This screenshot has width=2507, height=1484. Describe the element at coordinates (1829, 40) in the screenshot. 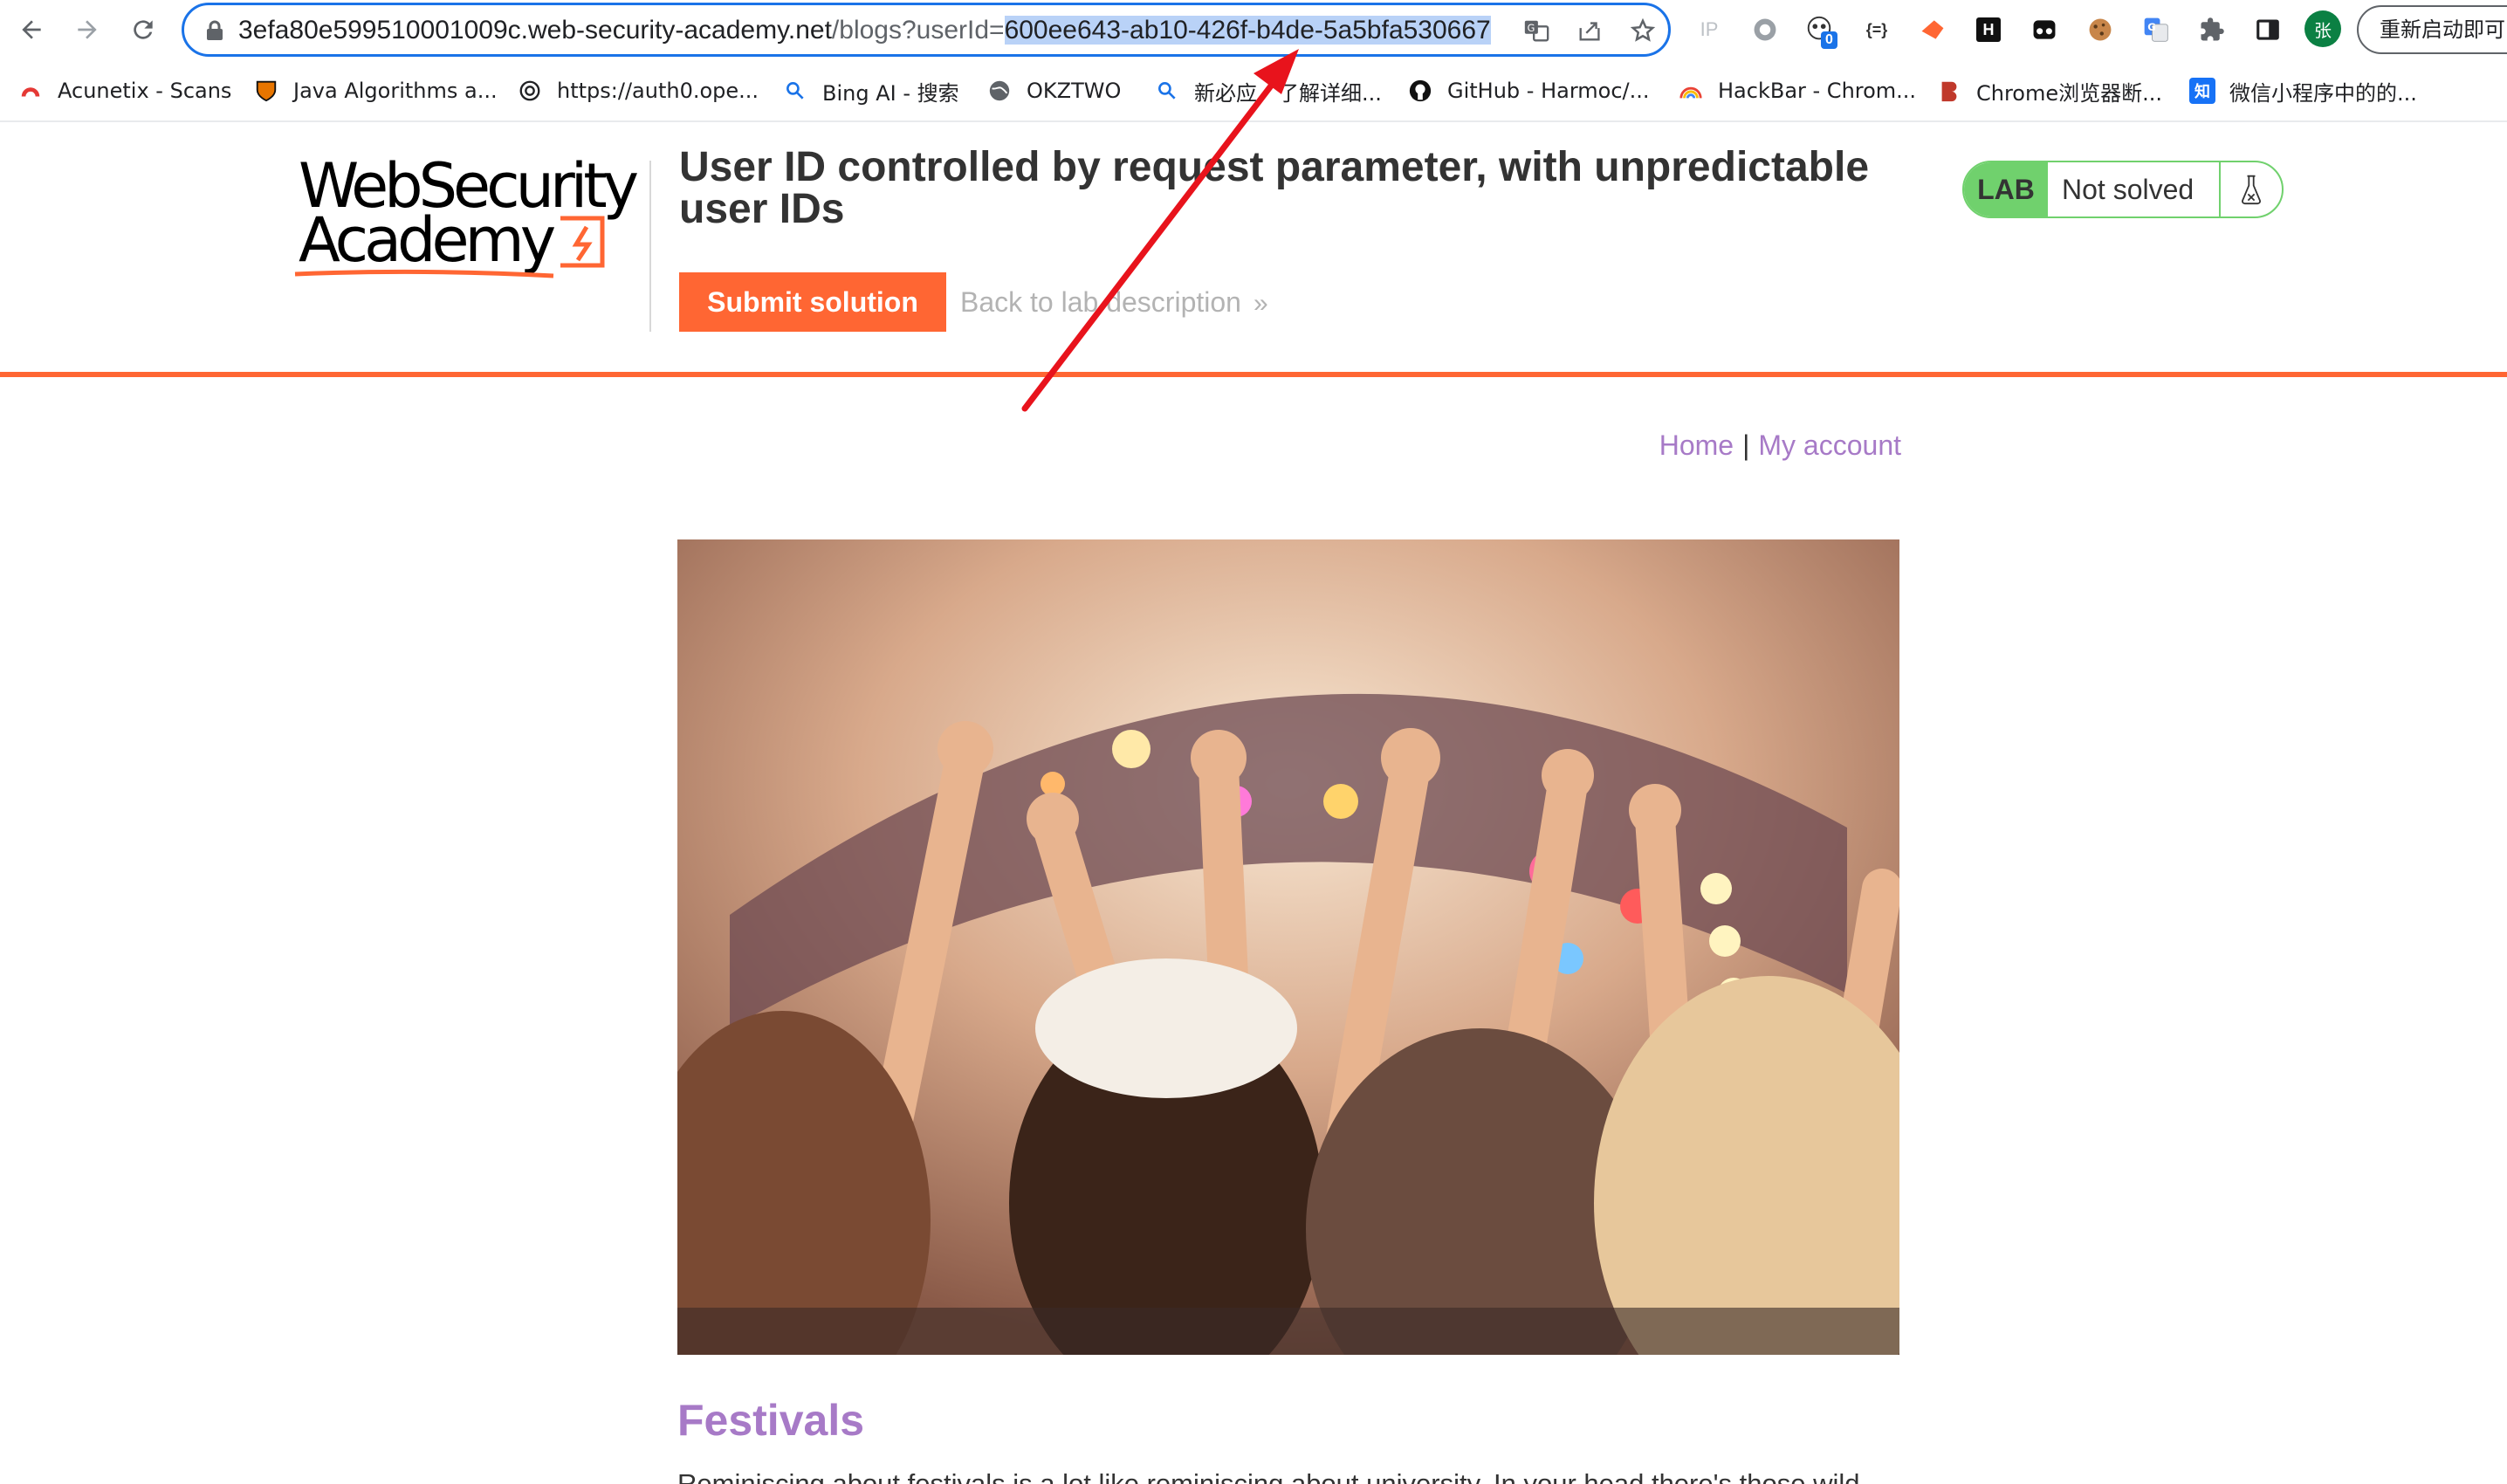

I see `extension-badge: 0` at that location.